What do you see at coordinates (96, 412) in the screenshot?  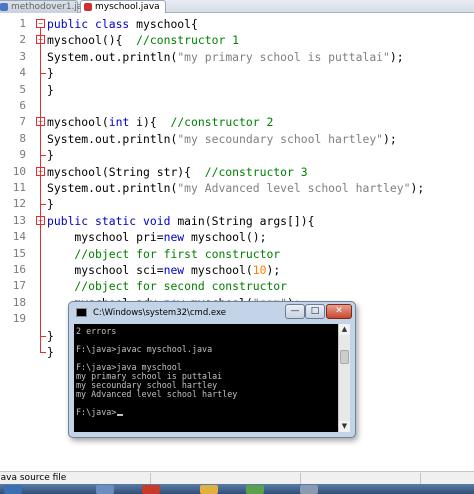 I see `console-text: F:\java>` at bounding box center [96, 412].